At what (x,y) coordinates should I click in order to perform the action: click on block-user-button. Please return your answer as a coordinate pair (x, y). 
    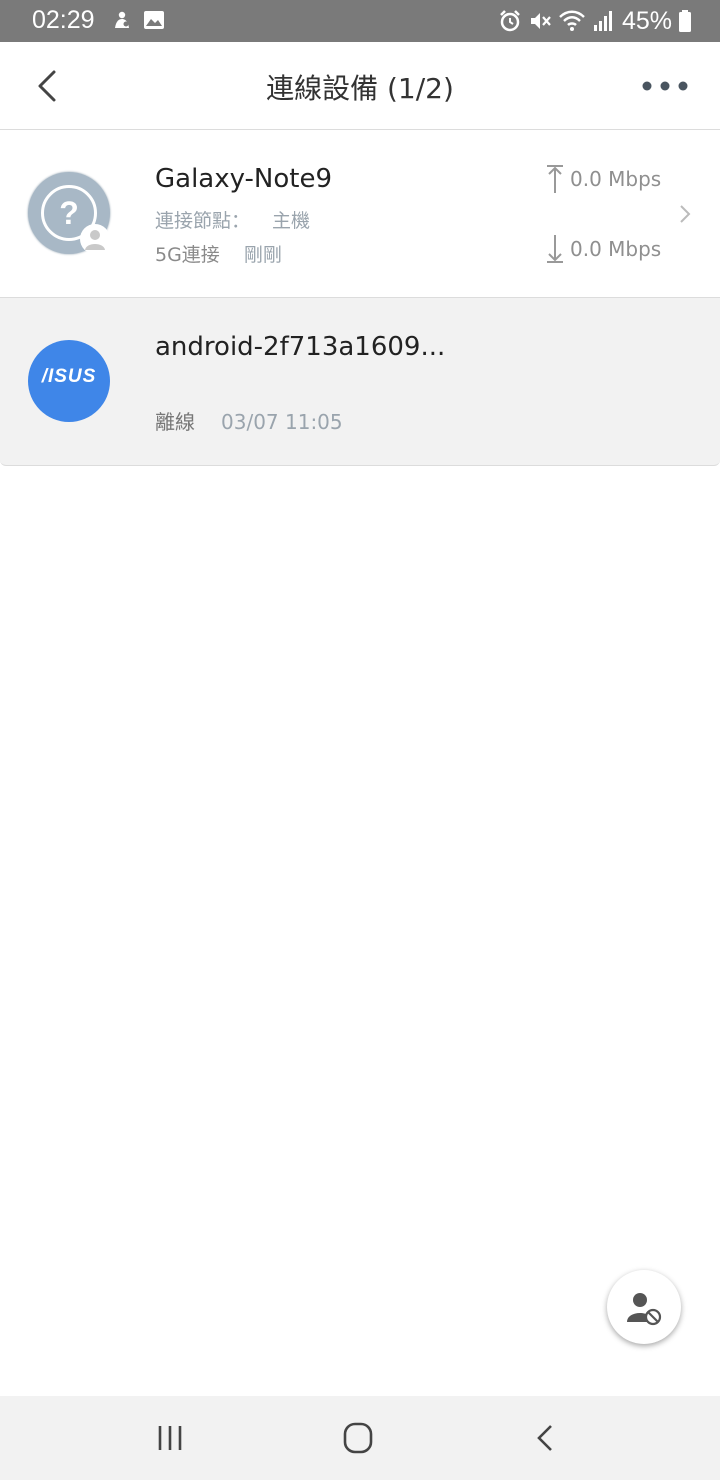
    Looking at the image, I should click on (644, 1307).